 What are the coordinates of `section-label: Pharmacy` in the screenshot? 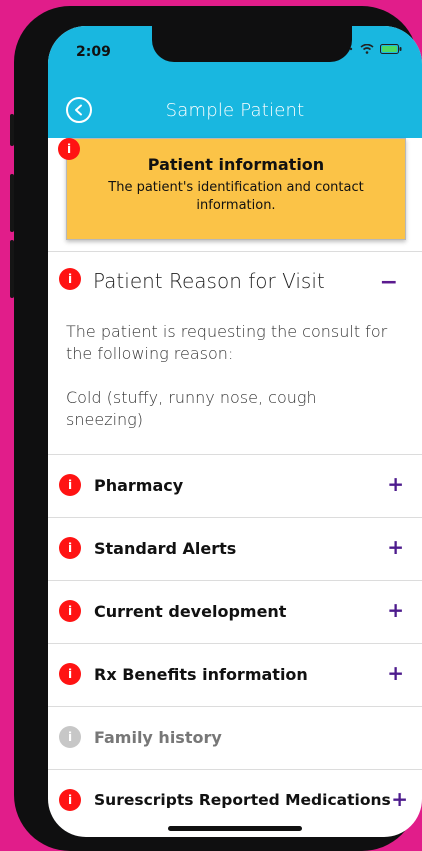 It's located at (139, 485).